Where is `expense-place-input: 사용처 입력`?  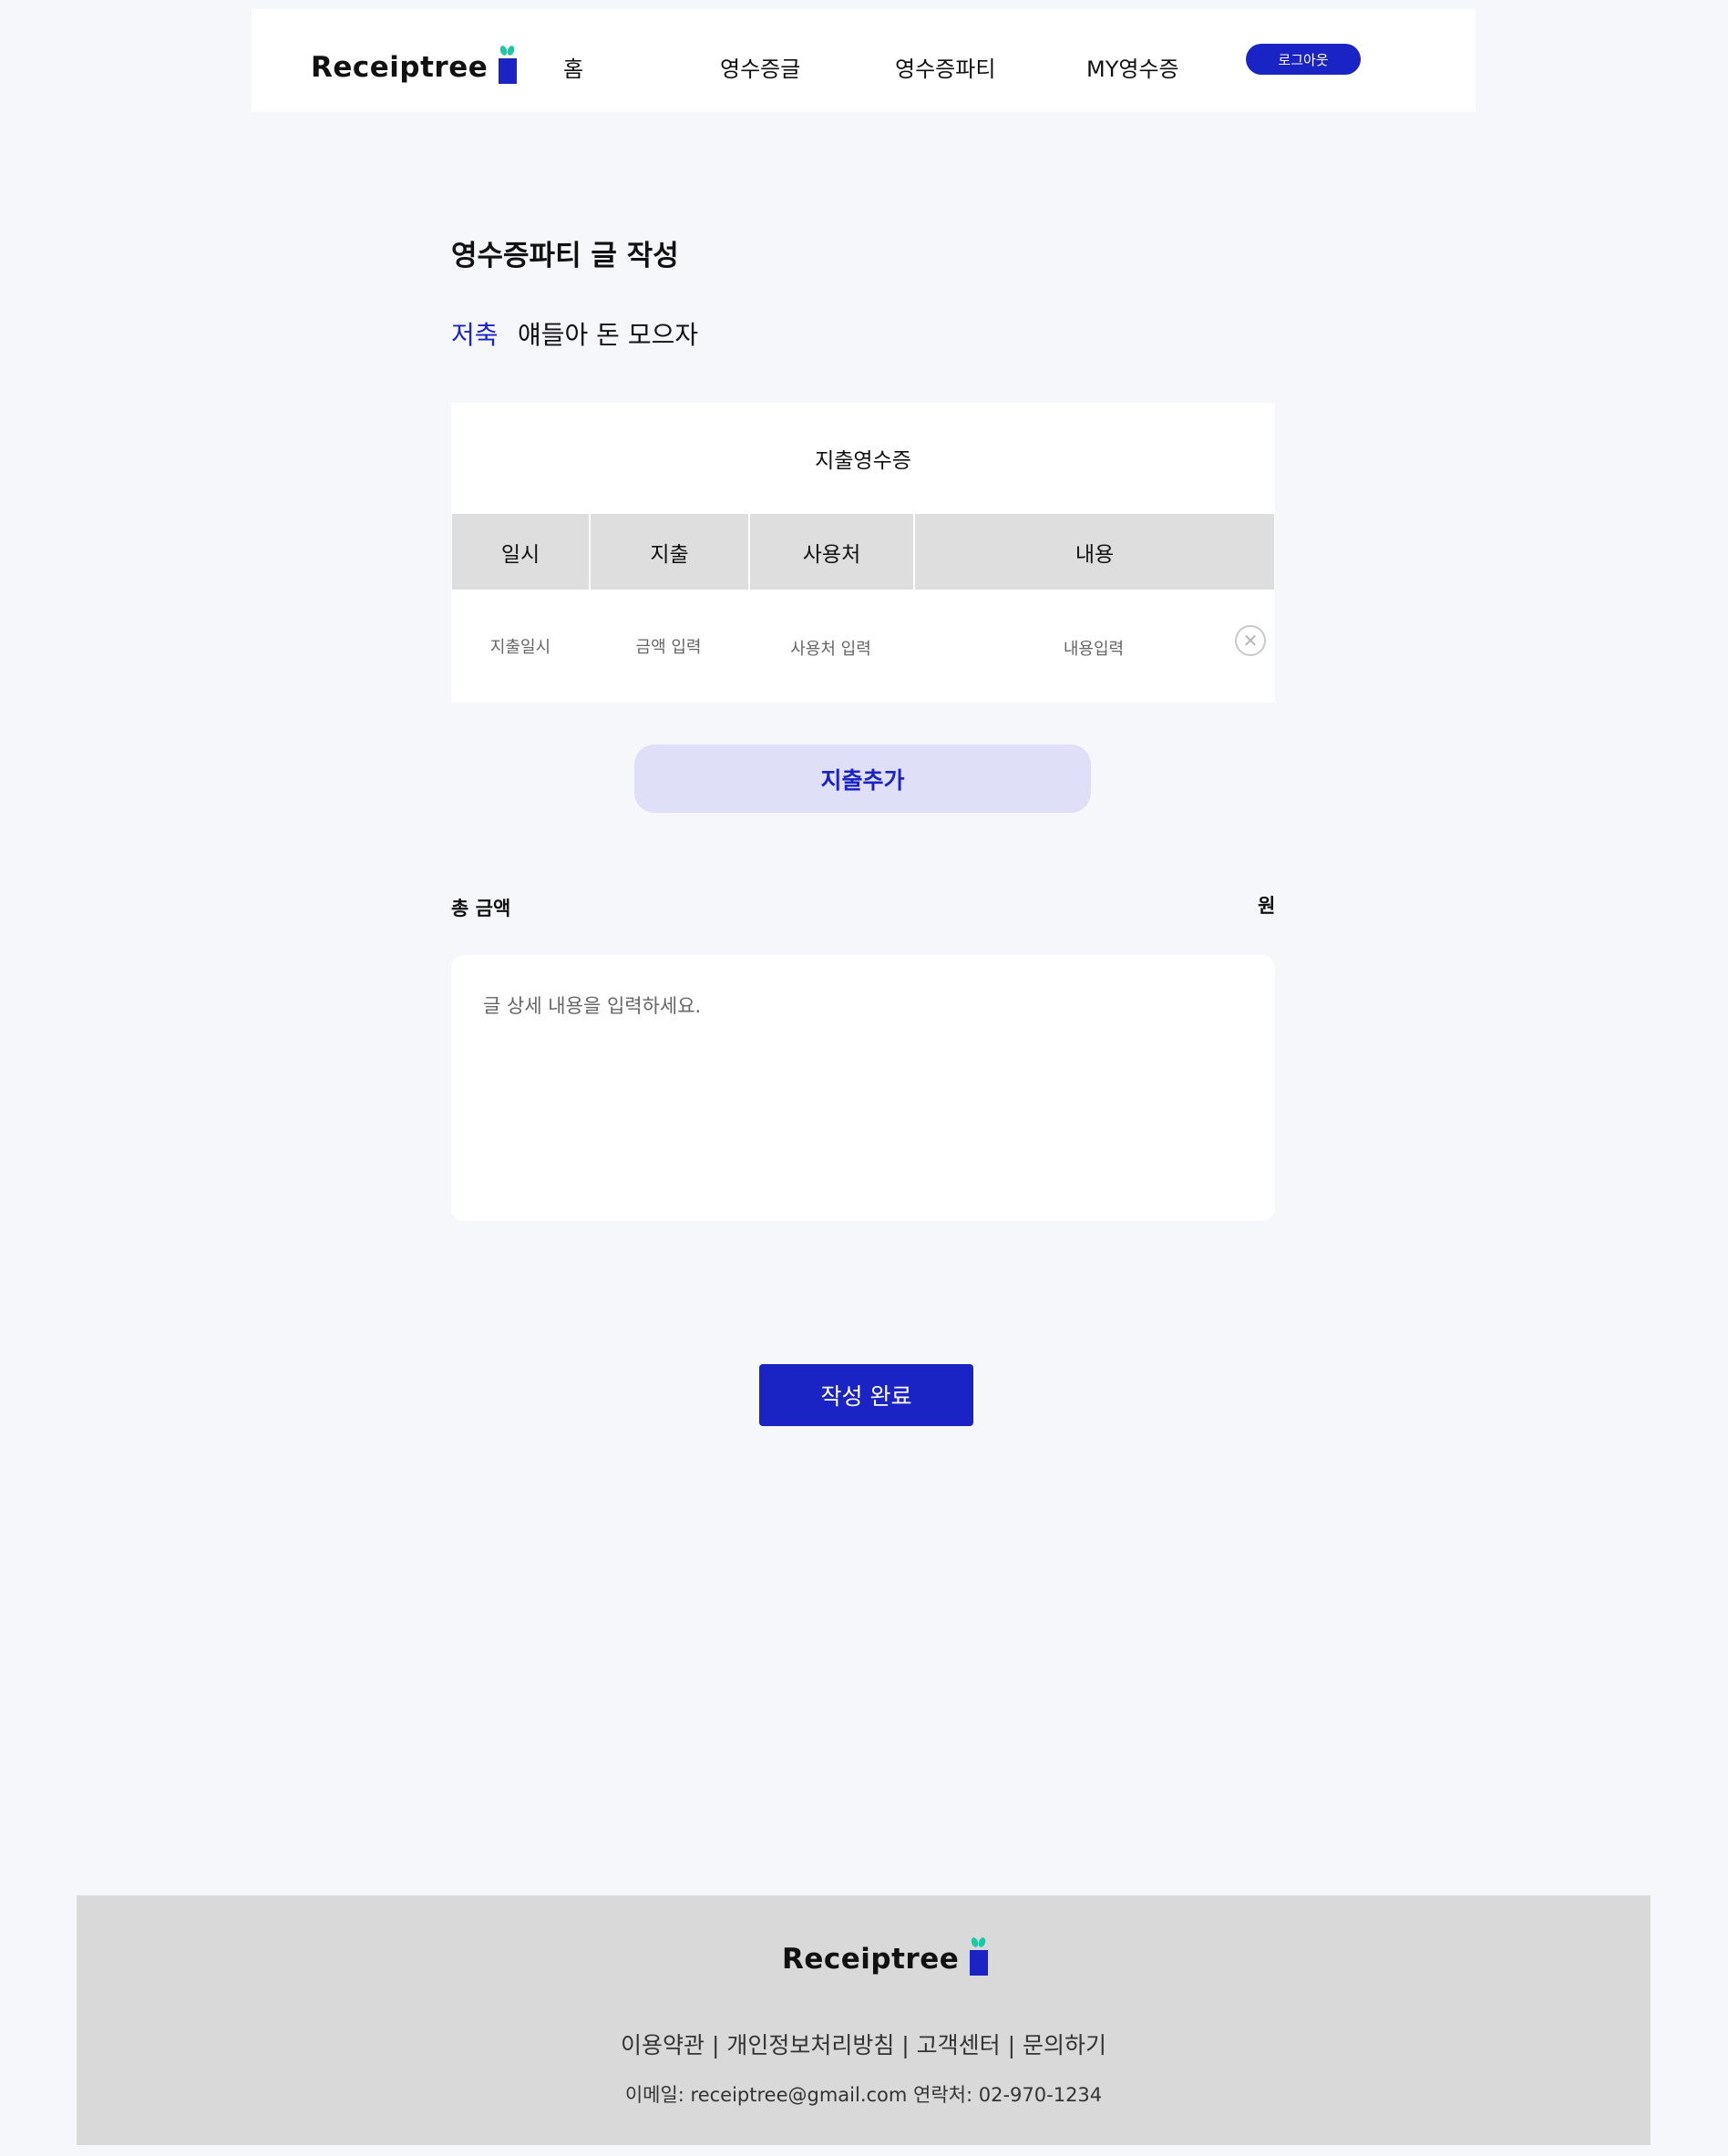 expense-place-input: 사용처 입력 is located at coordinates (831, 646).